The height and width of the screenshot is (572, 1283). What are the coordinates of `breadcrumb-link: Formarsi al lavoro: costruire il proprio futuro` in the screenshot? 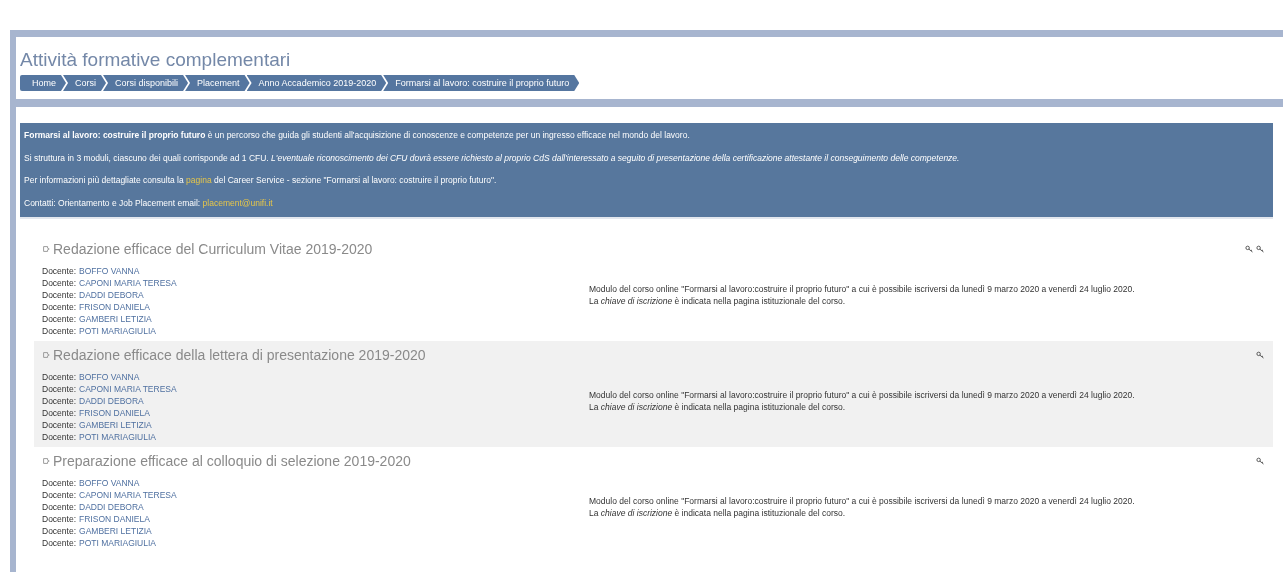 It's located at (481, 83).